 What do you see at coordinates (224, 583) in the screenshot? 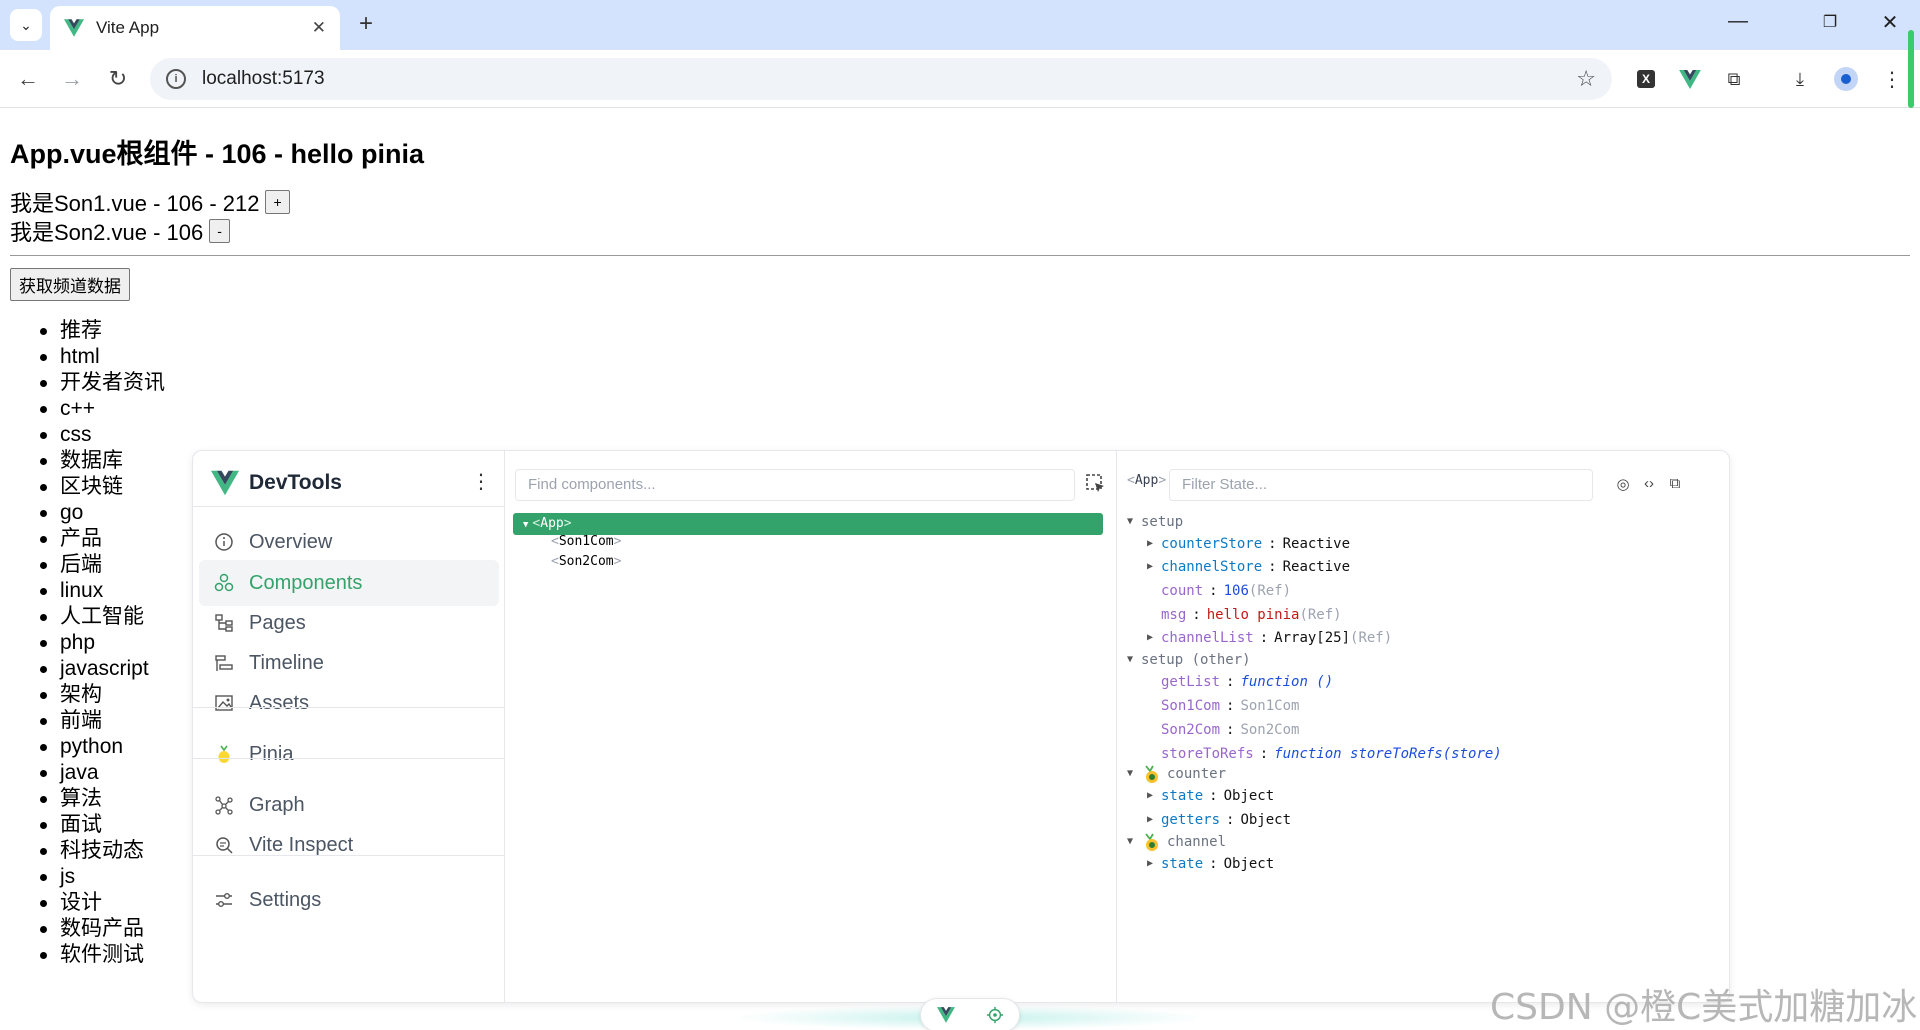
I see `components-icon` at bounding box center [224, 583].